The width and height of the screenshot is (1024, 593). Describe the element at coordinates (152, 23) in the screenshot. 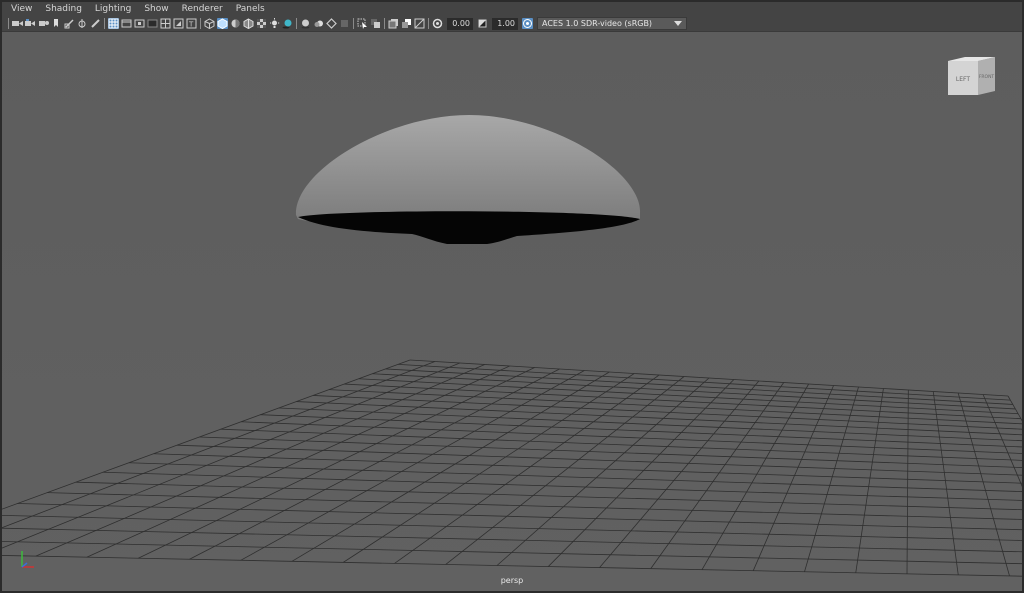

I see `gate-mask-icon` at that location.